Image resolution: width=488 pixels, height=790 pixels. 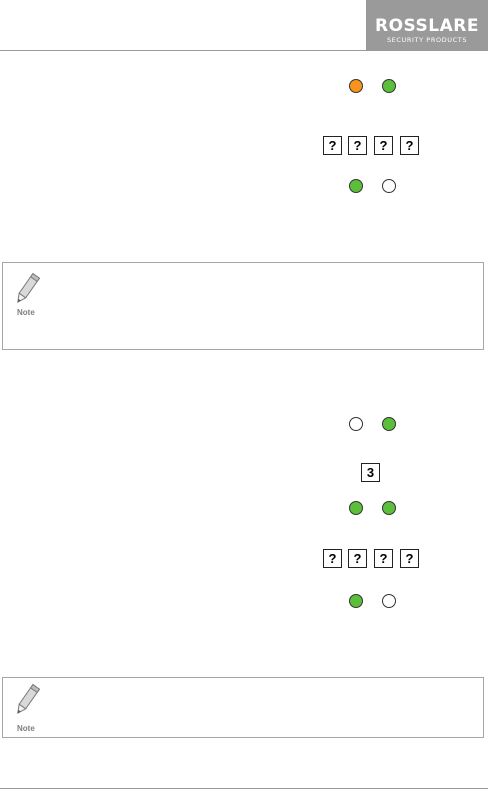 What do you see at coordinates (244, 50) in the screenshot?
I see `header-divider` at bounding box center [244, 50].